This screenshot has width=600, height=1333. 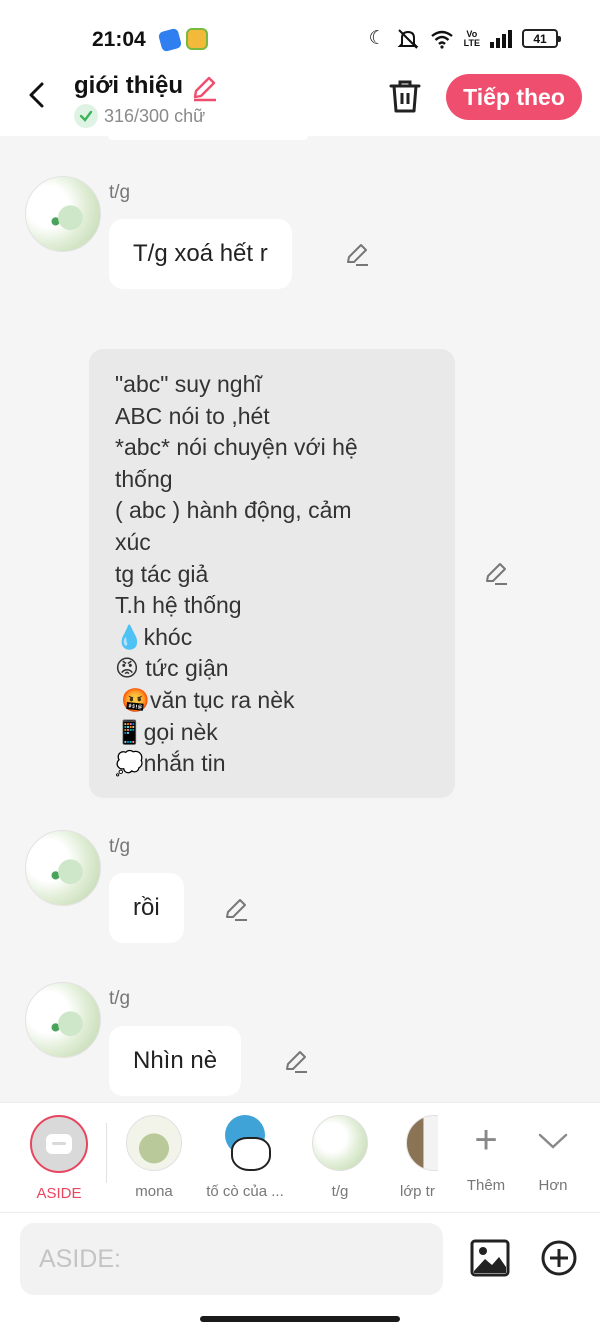 I want to click on message-text: Nhìn nè, so click(x=175, y=1060).